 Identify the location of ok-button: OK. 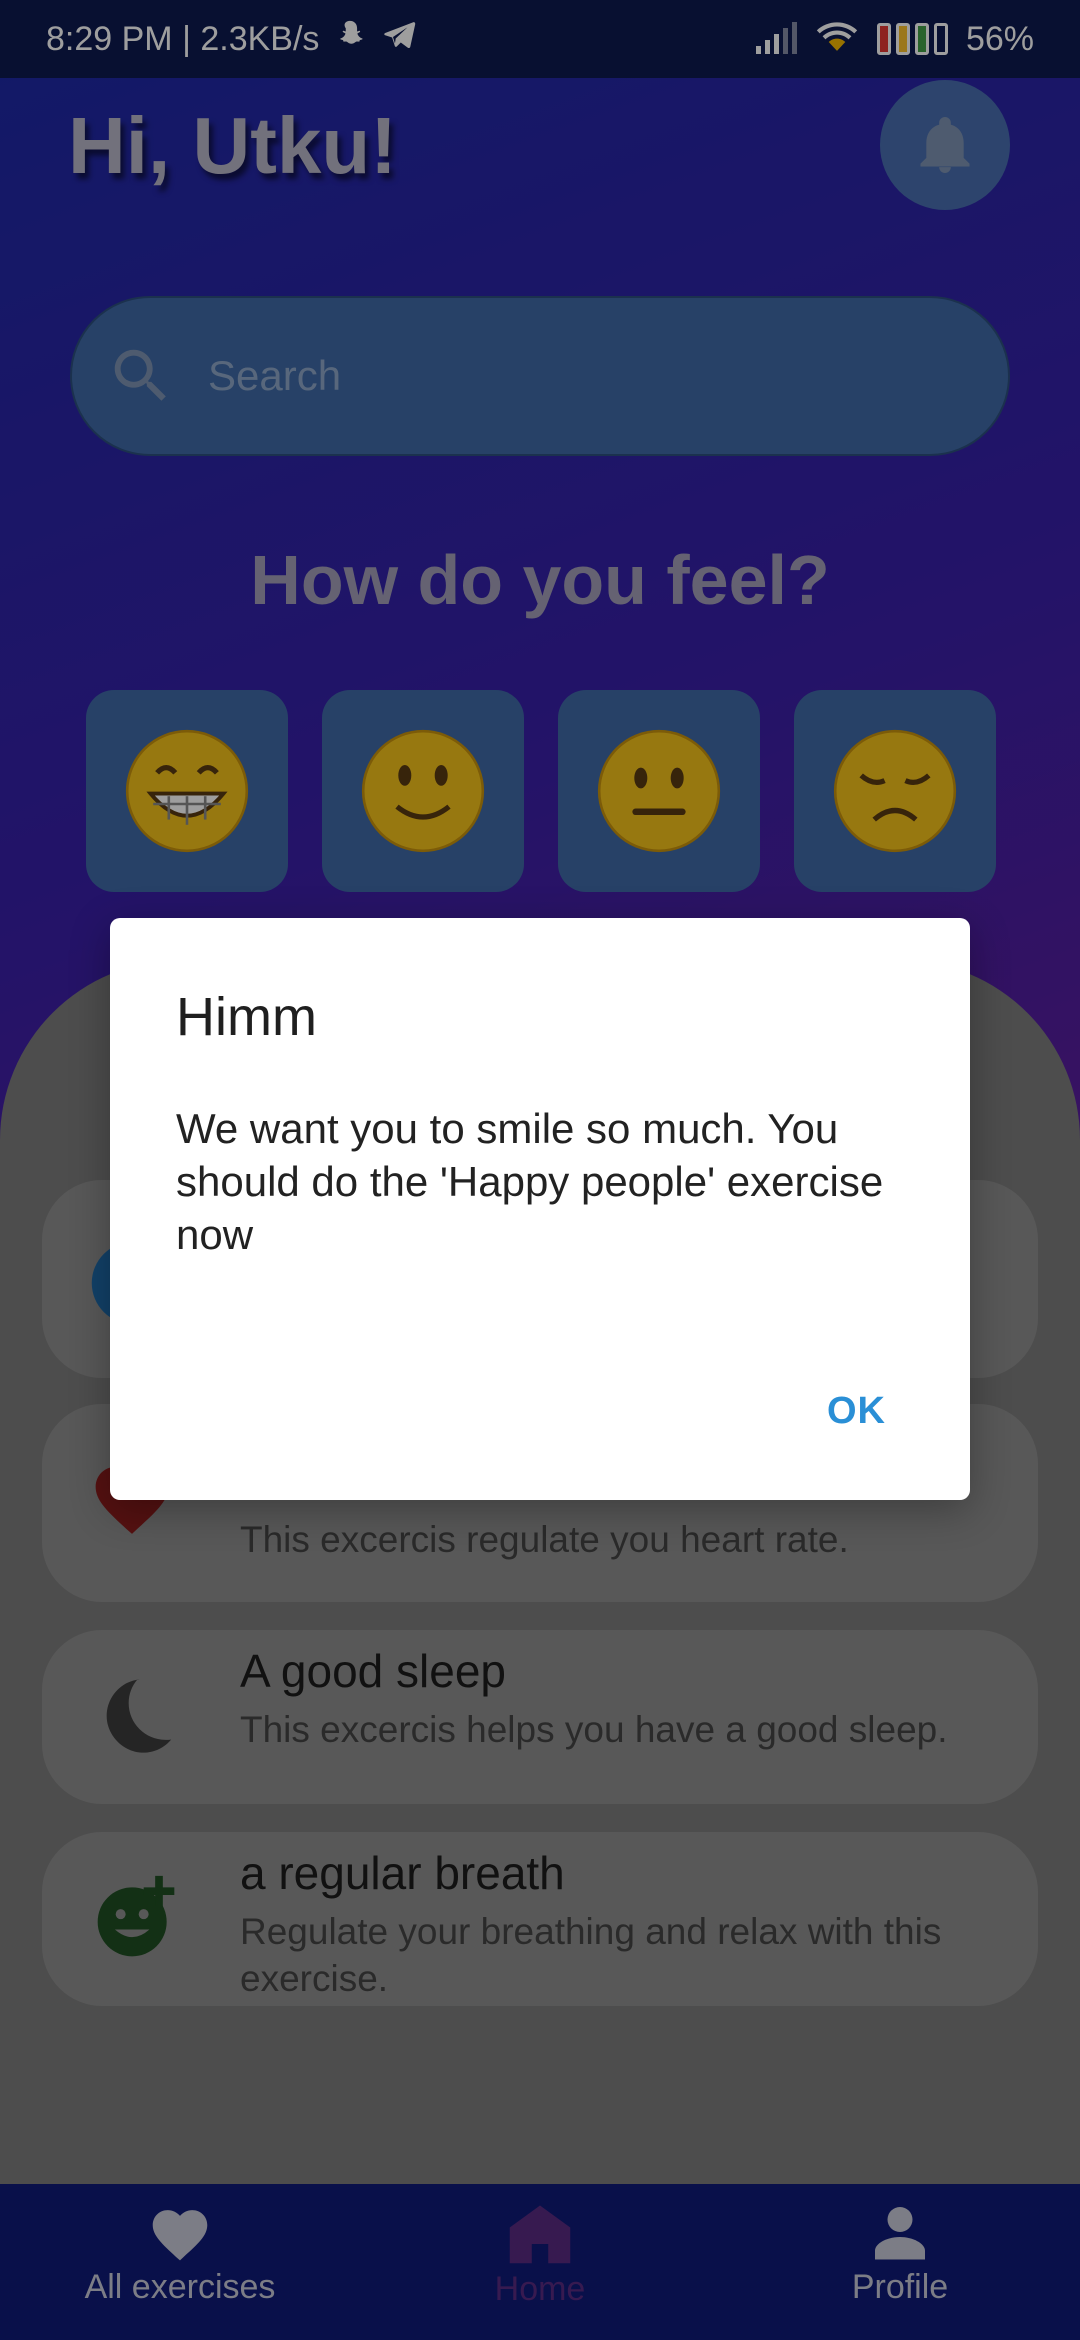
(856, 1411).